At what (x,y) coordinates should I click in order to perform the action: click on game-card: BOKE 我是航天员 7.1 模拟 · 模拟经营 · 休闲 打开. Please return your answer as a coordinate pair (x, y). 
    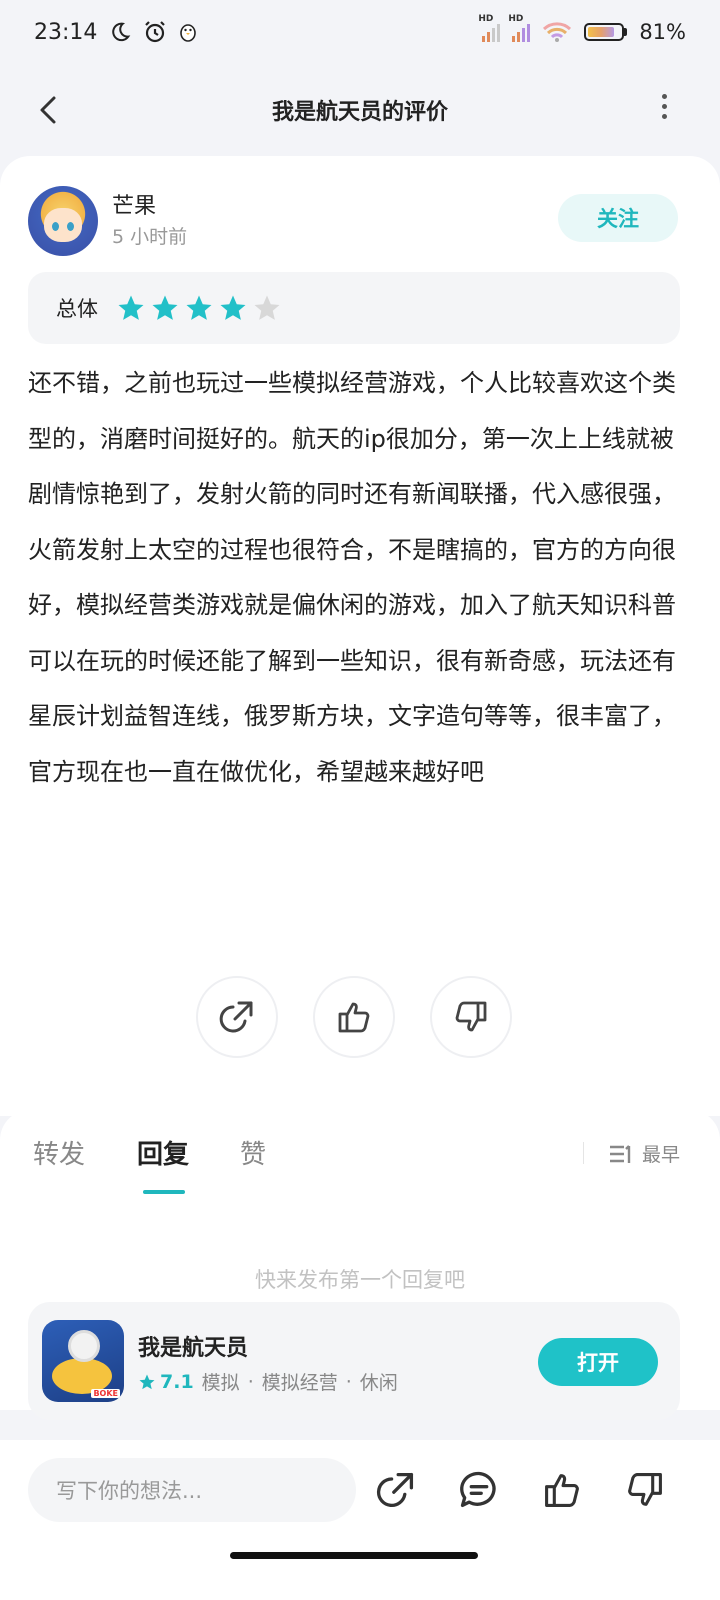
    Looking at the image, I should click on (354, 1361).